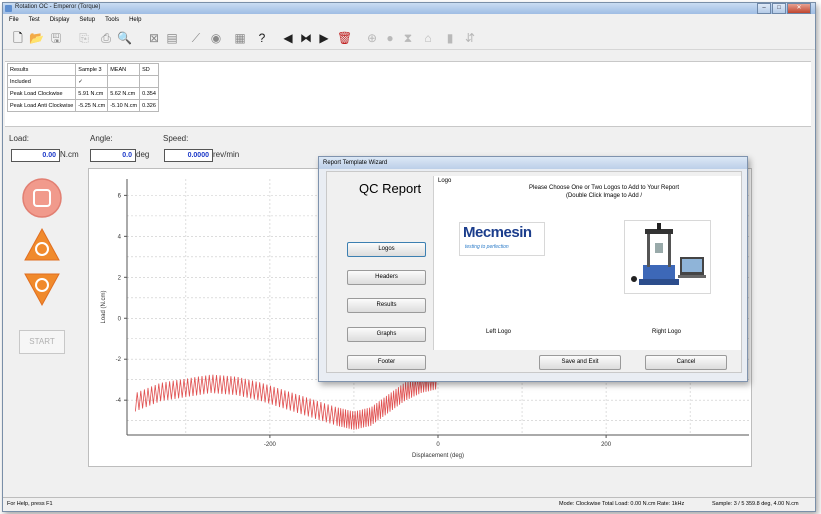 The width and height of the screenshot is (821, 514). I want to click on logos-button: Logos, so click(386, 249).